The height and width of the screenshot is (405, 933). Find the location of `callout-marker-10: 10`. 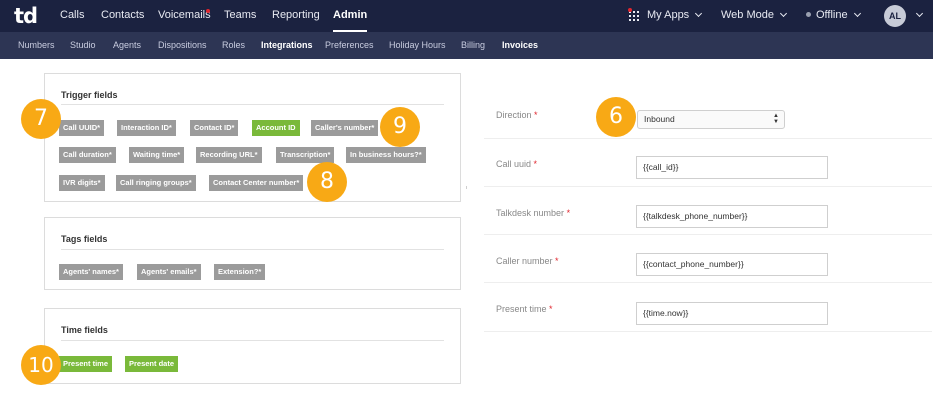

callout-marker-10: 10 is located at coordinates (41, 365).